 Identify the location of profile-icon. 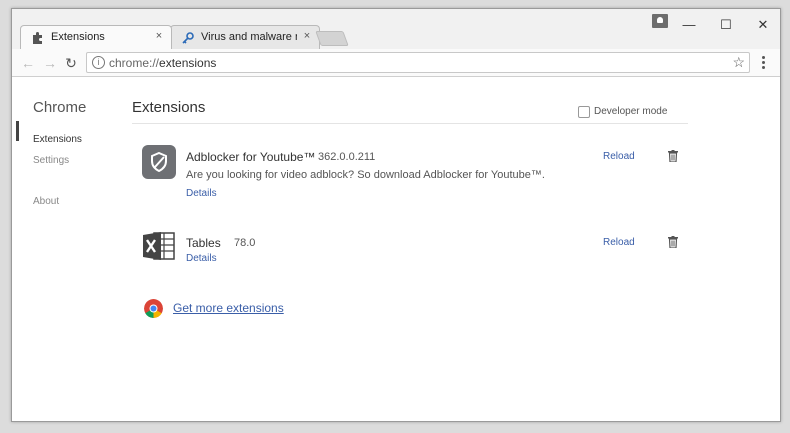
(660, 21).